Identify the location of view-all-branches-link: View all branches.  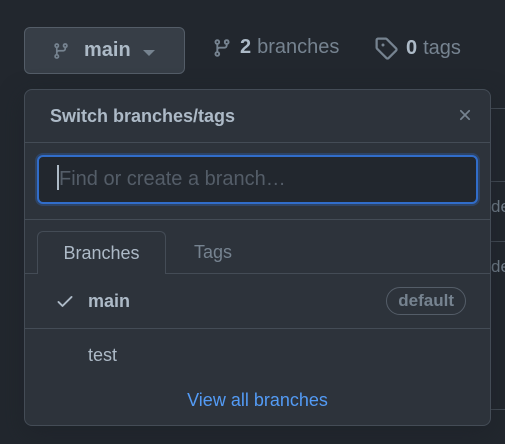
(257, 400).